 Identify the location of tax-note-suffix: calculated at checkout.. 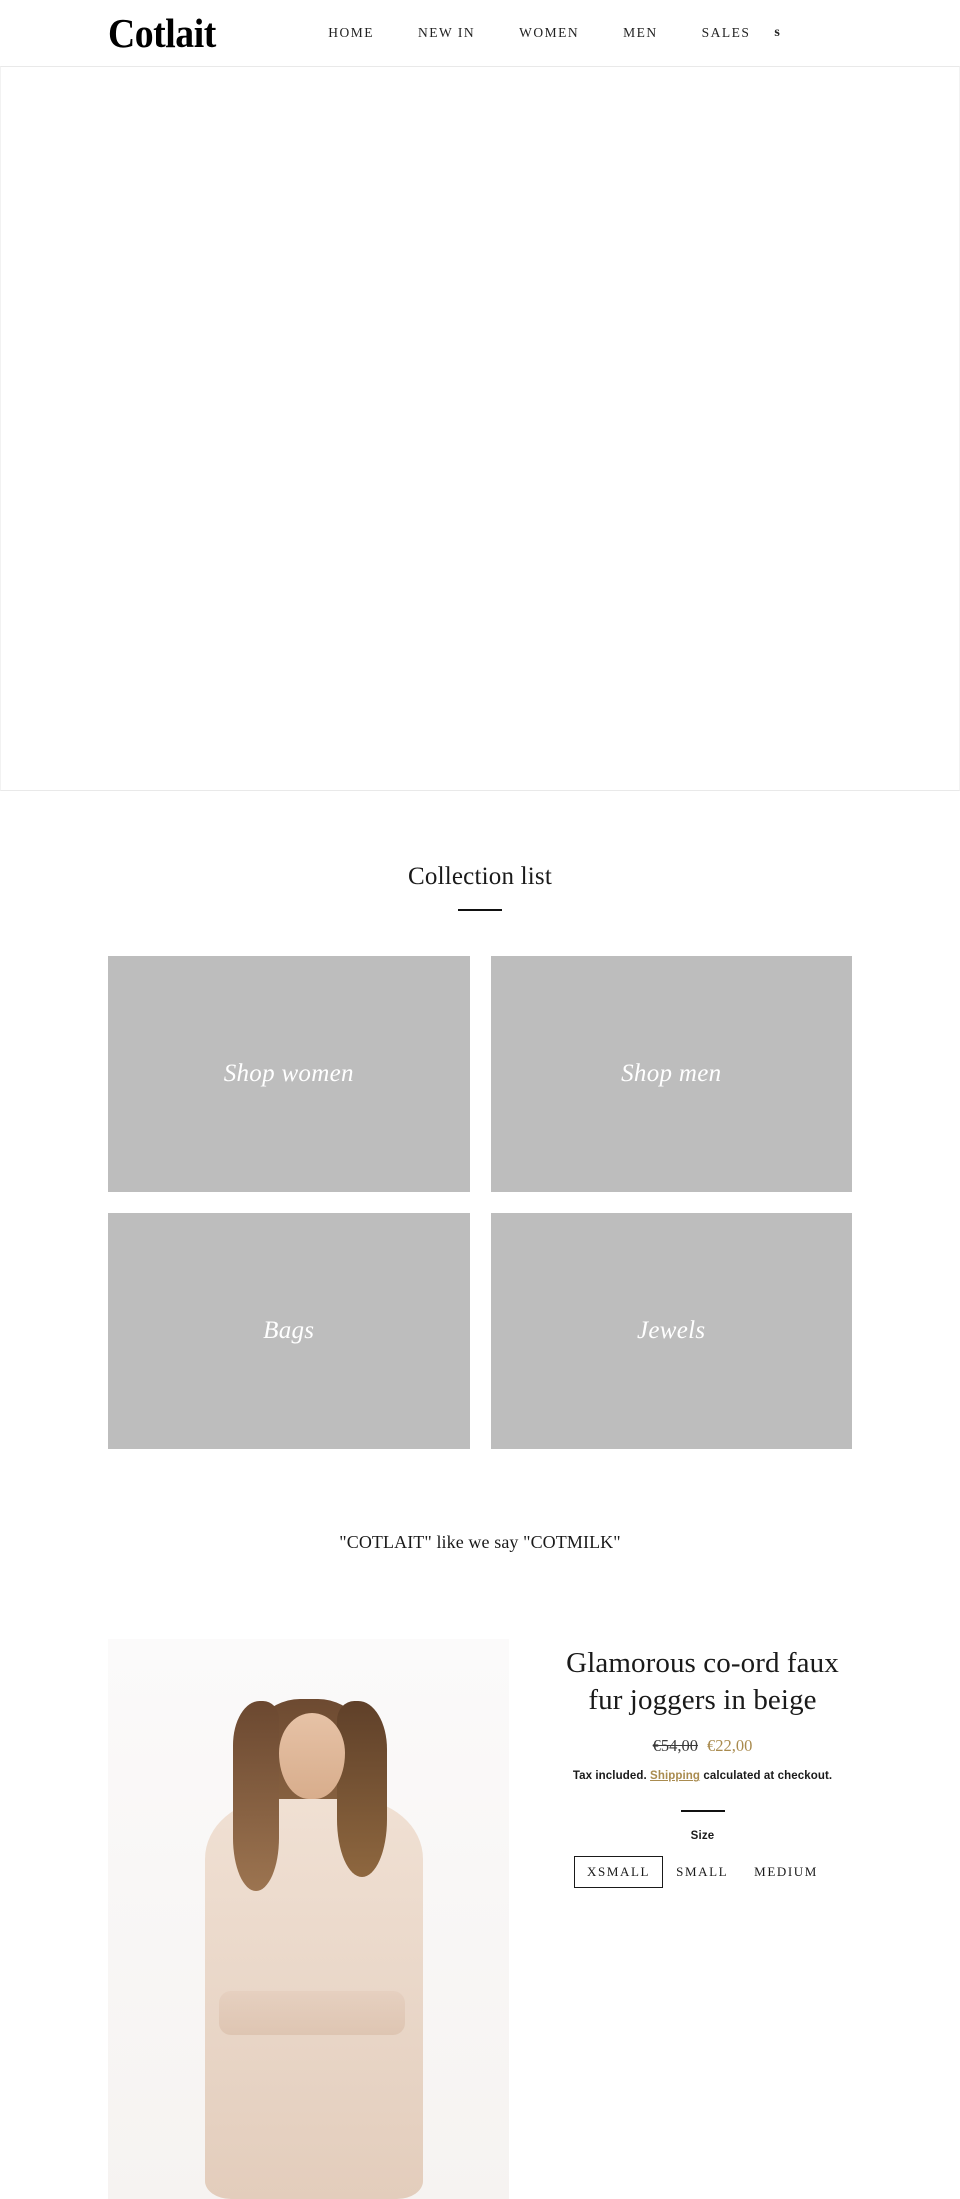
(766, 1776).